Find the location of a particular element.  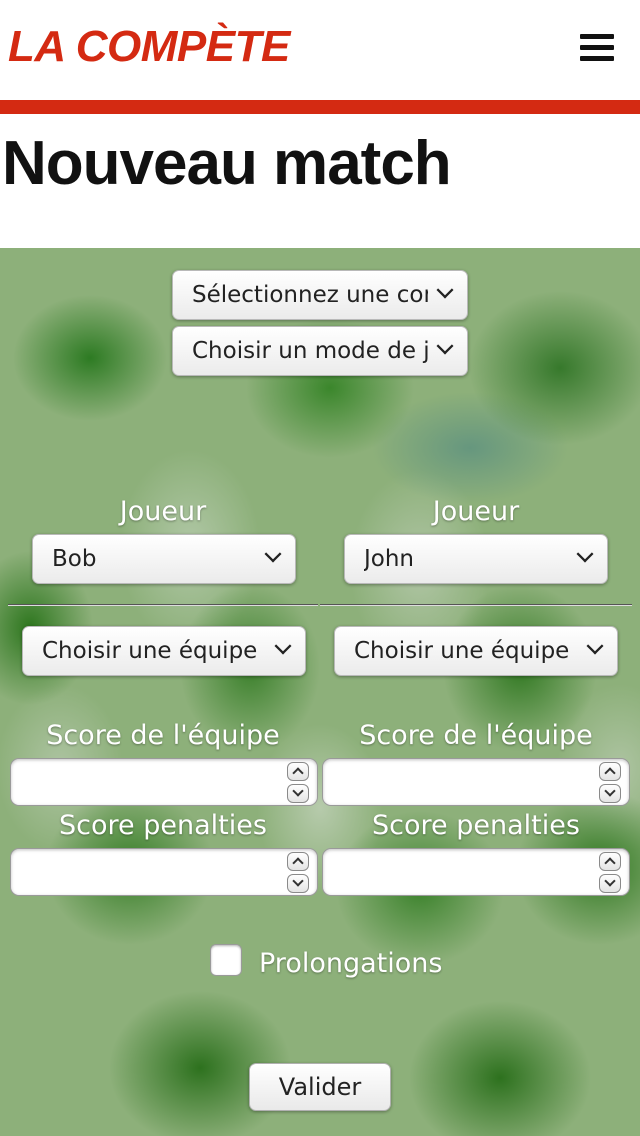

penalty-score-left-input is located at coordinates (164, 872).